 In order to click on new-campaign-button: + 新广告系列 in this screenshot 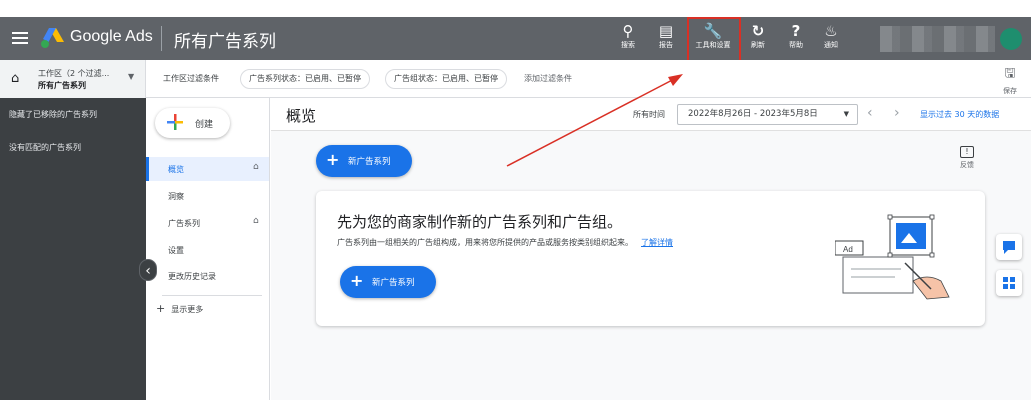, I will do `click(364, 161)`.